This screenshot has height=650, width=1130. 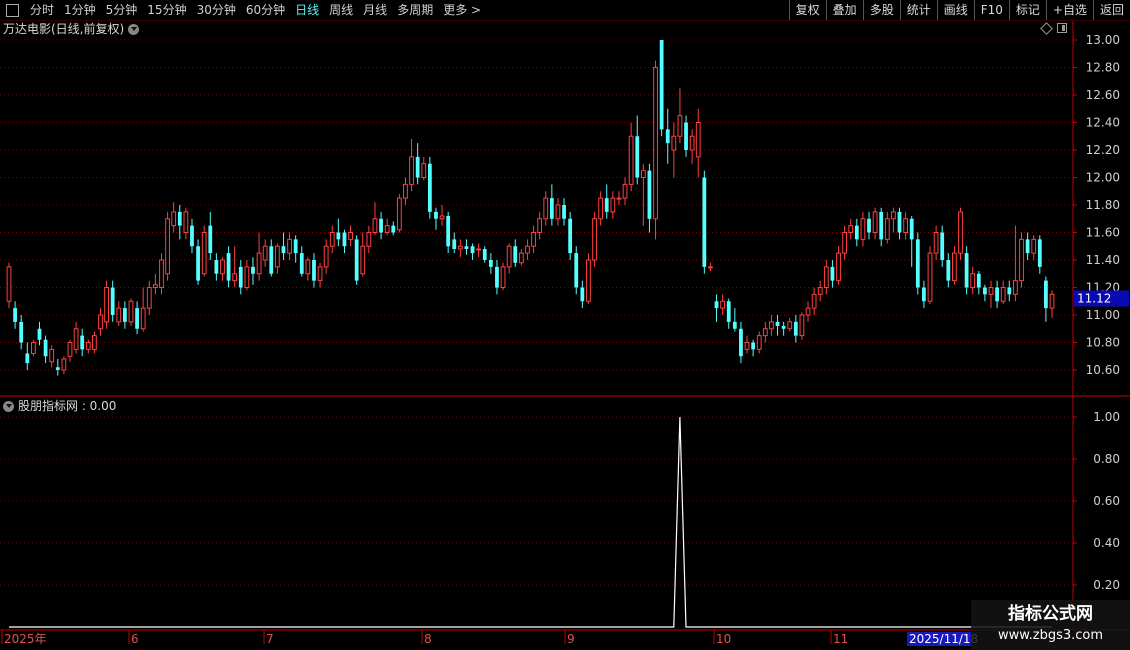 What do you see at coordinates (1106, 543) in the screenshot?
I see `indicator-tick-label: 0.40` at bounding box center [1106, 543].